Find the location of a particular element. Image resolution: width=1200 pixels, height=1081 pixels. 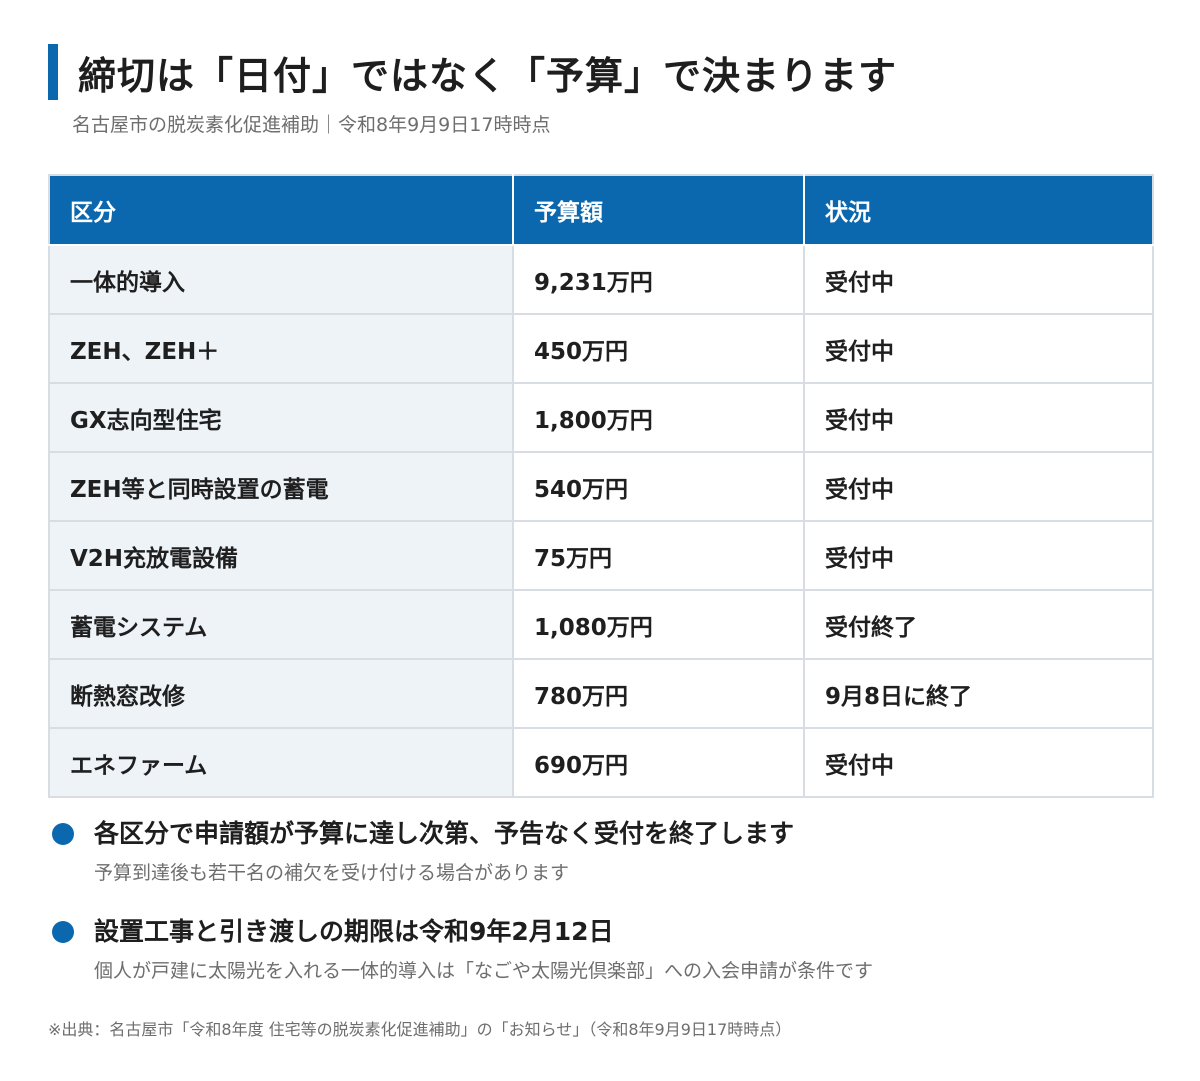

row-budget: 1,800万円 is located at coordinates (658, 417).